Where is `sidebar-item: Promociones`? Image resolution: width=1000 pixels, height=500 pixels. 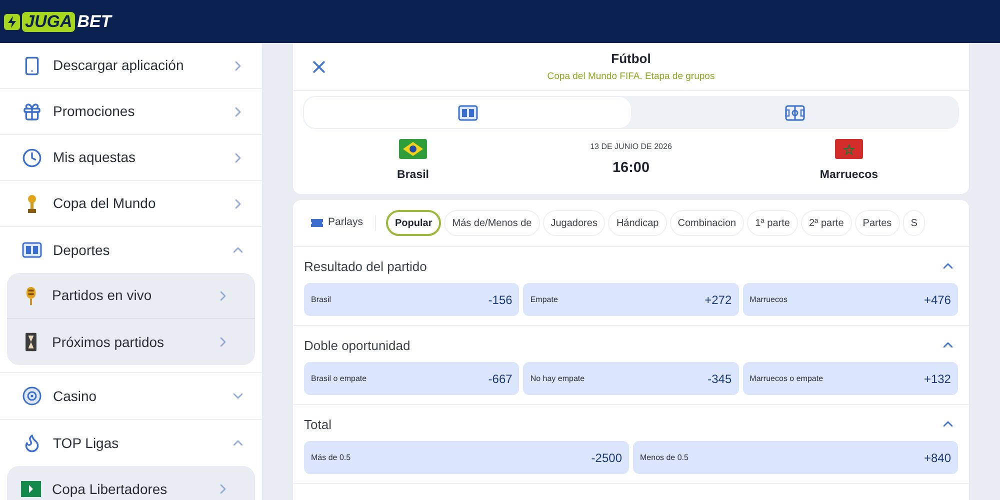
sidebar-item: Promociones is located at coordinates (131, 112).